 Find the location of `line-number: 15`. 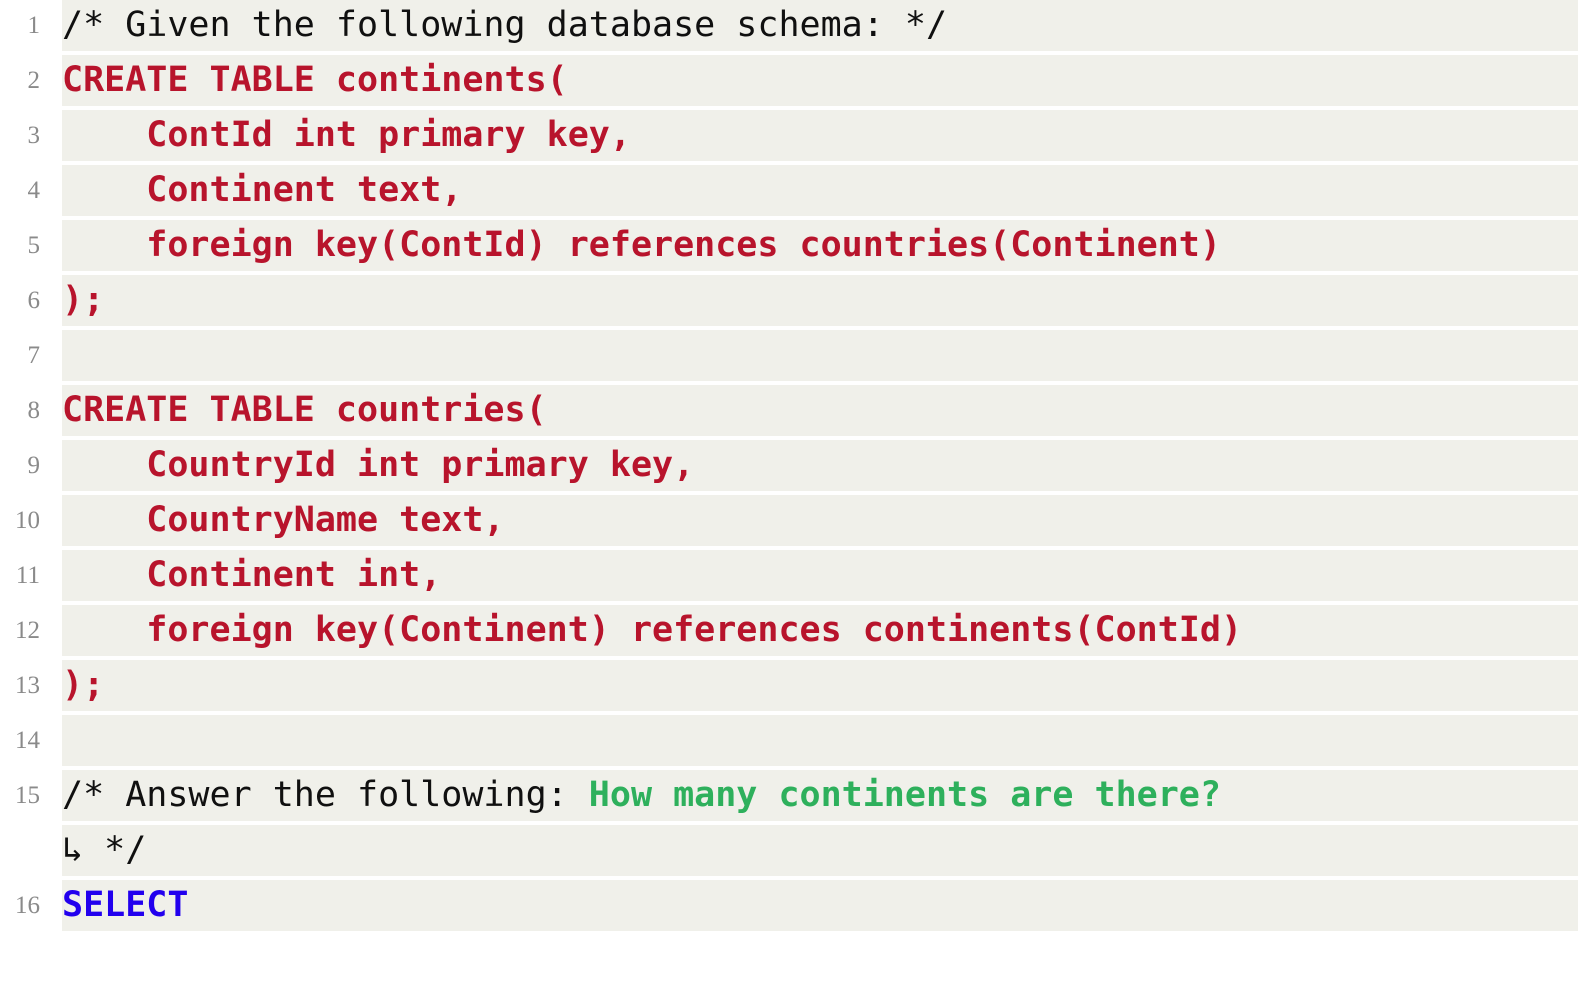

line-number: 15 is located at coordinates (31, 795).